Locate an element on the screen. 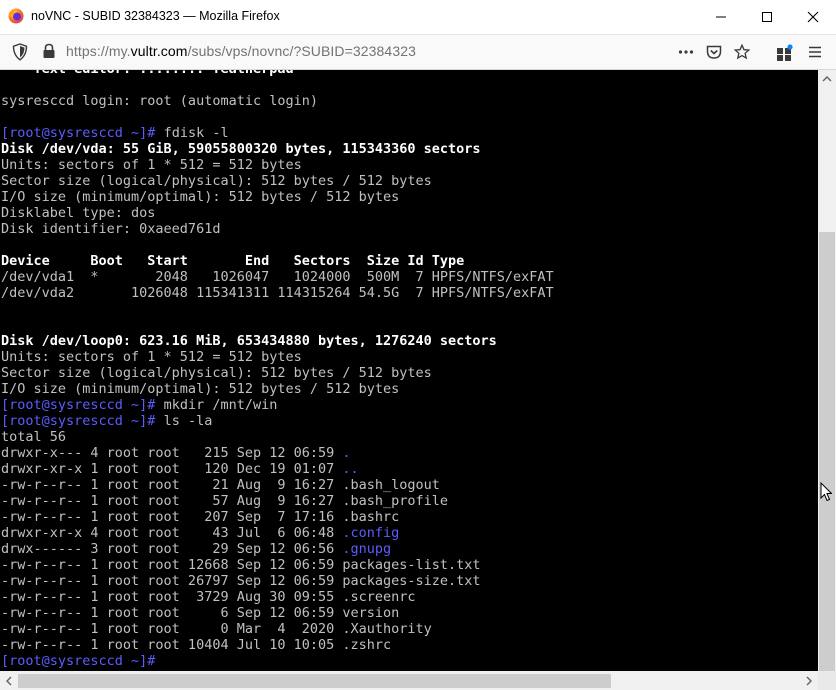 Image resolution: width=836 pixels, height=690 pixels. minimize-icon is located at coordinates (721, 17).